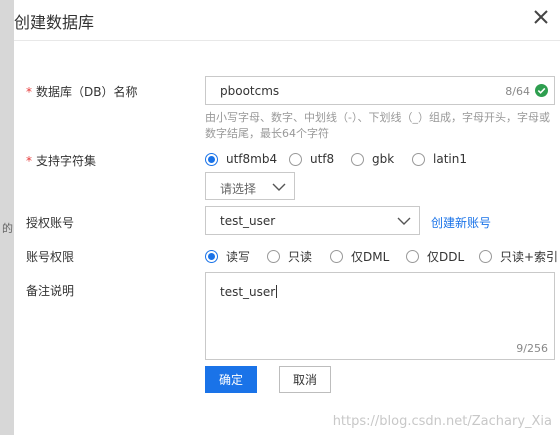 The width and height of the screenshot is (560, 435). I want to click on charset-option-latin1: latin1, so click(439, 159).